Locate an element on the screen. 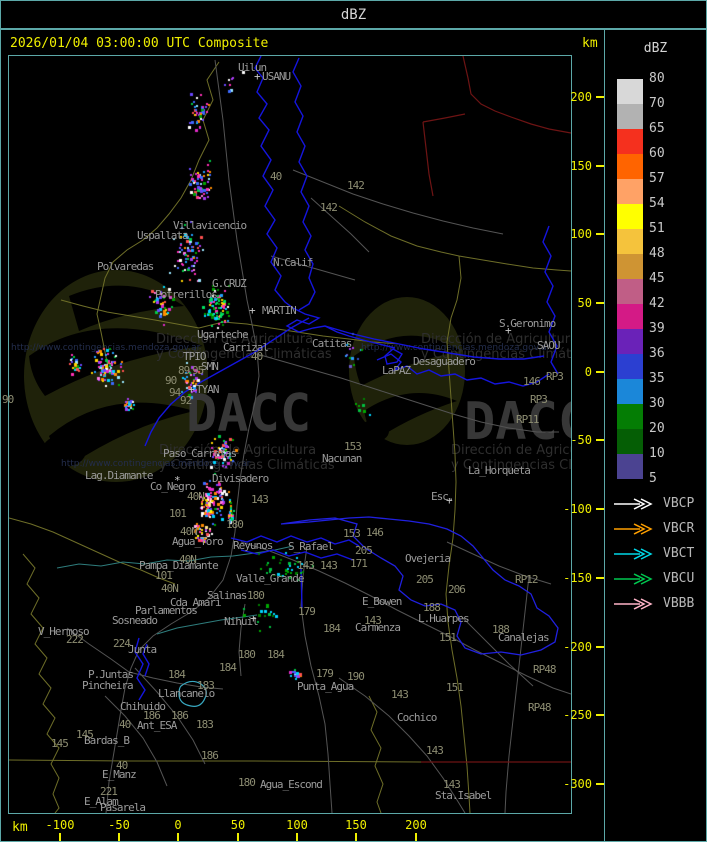 The width and height of the screenshot is (707, 842). vector-legend-row: VBBB is located at coordinates (655, 604).